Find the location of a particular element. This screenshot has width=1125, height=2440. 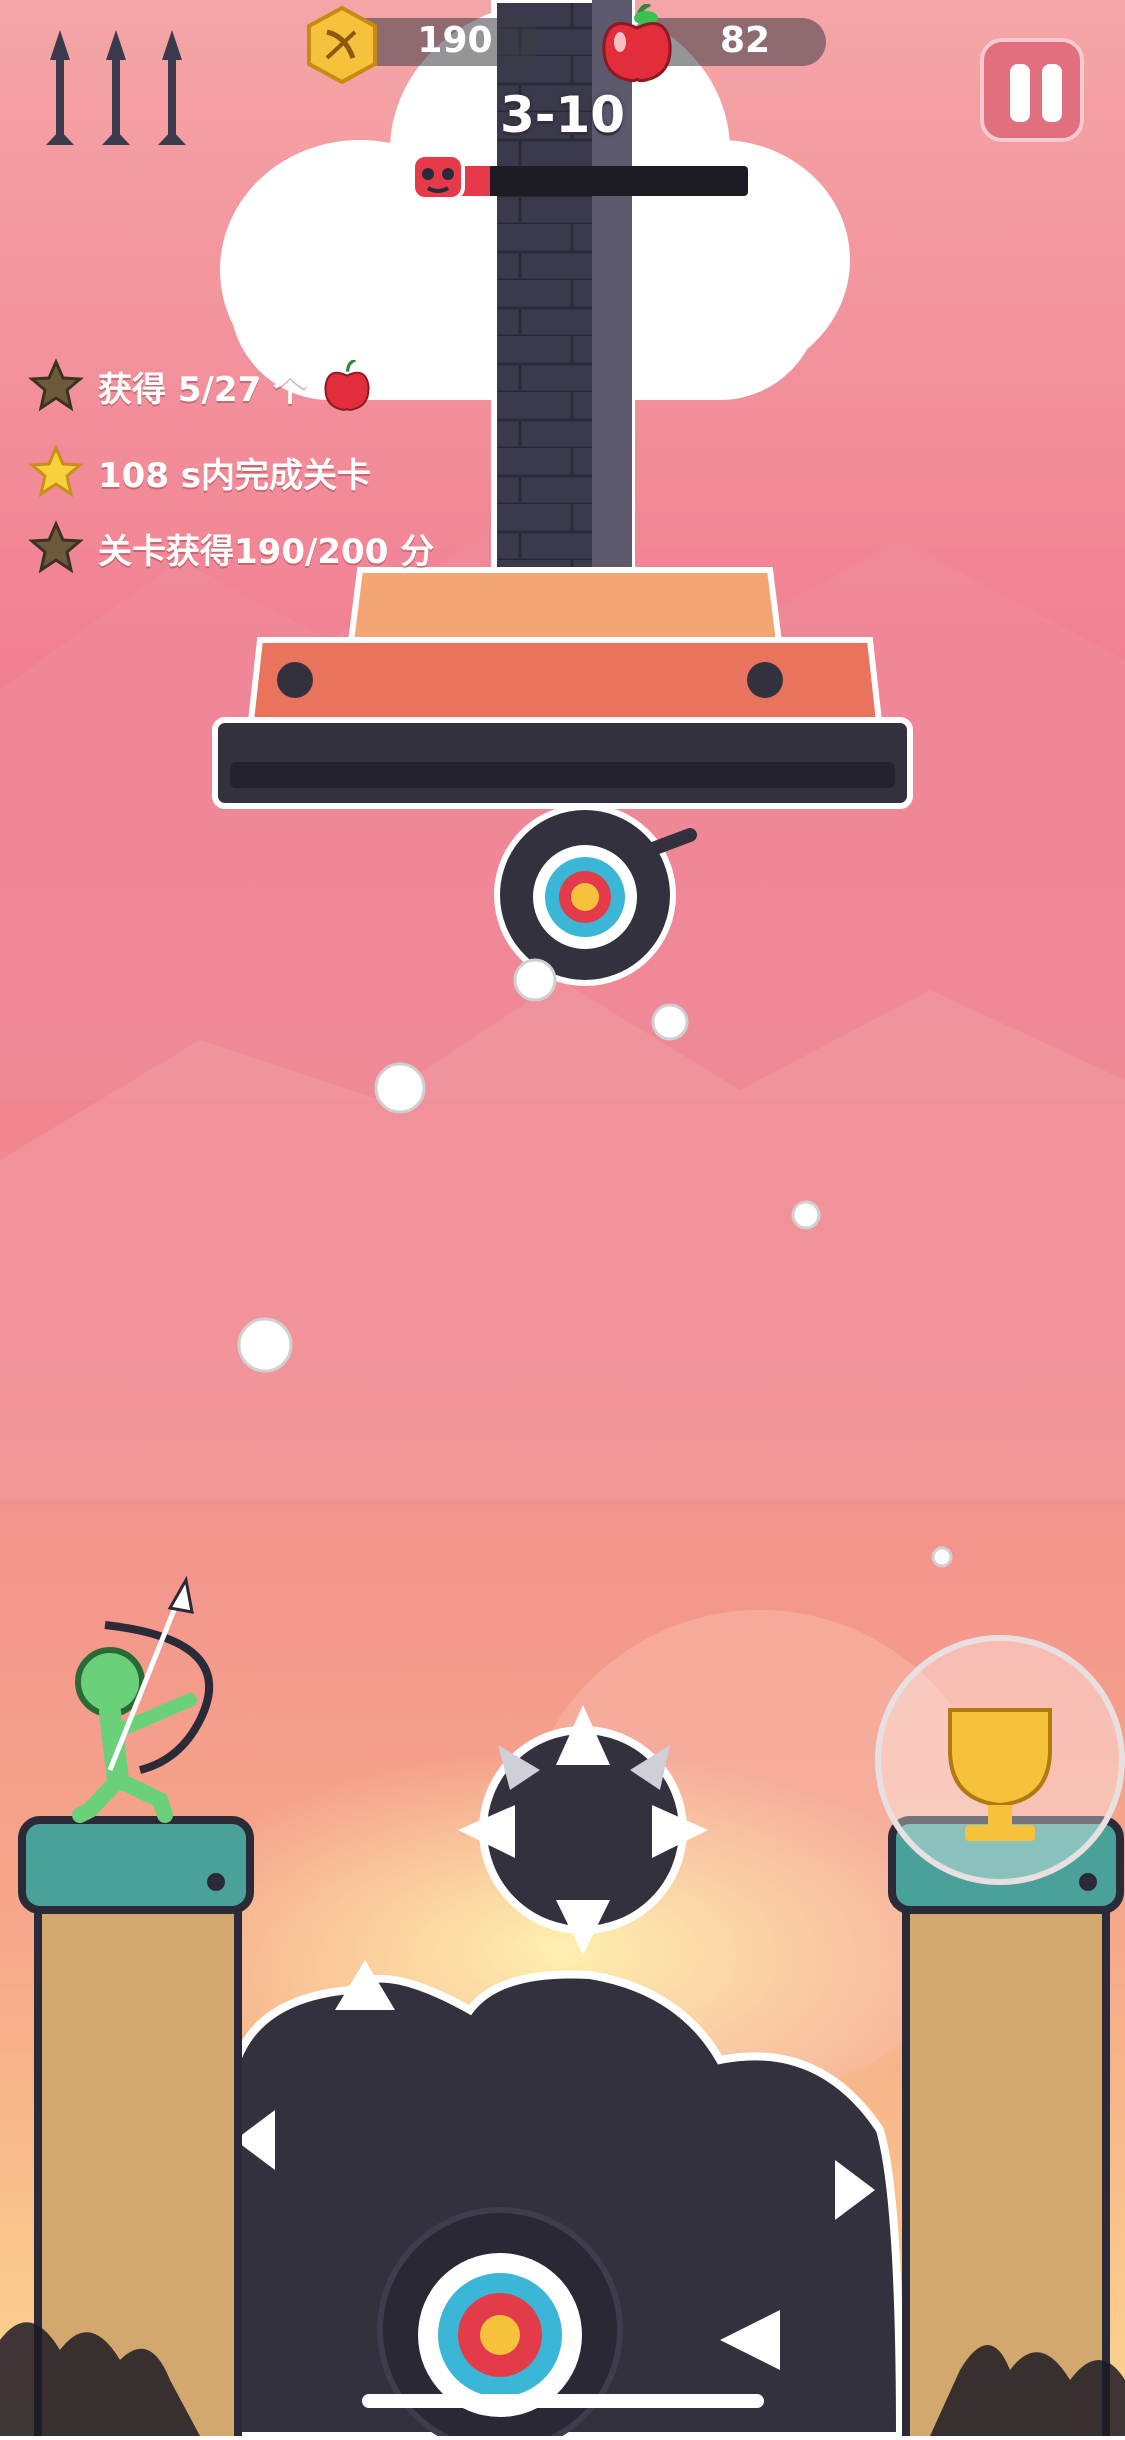

apple-count: 82 is located at coordinates (745, 40).